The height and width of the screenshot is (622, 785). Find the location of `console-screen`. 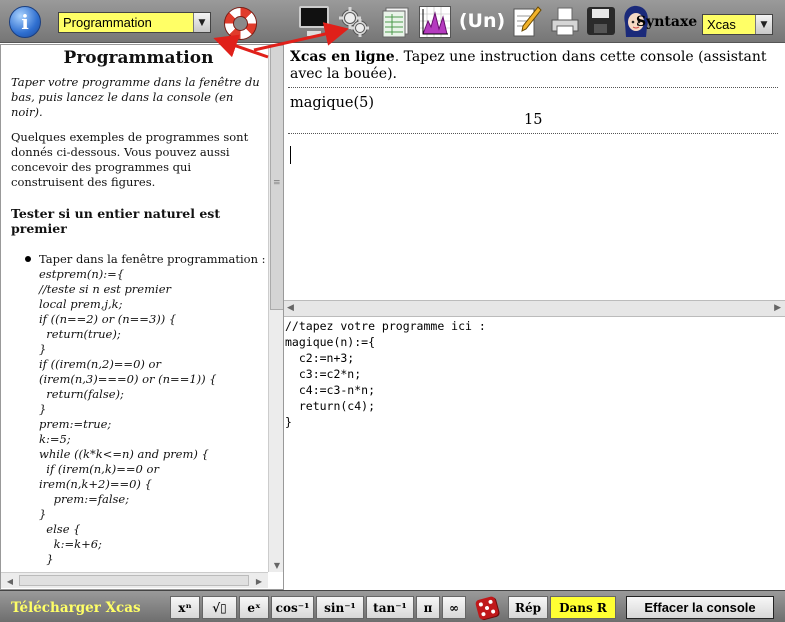

console-screen is located at coordinates (314, 17).